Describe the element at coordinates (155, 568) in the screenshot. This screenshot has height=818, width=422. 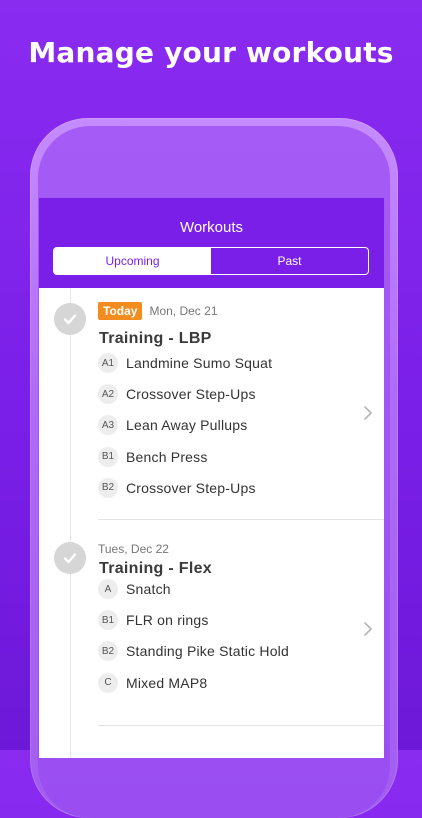
I see `workout-title: Training - Flex` at that location.